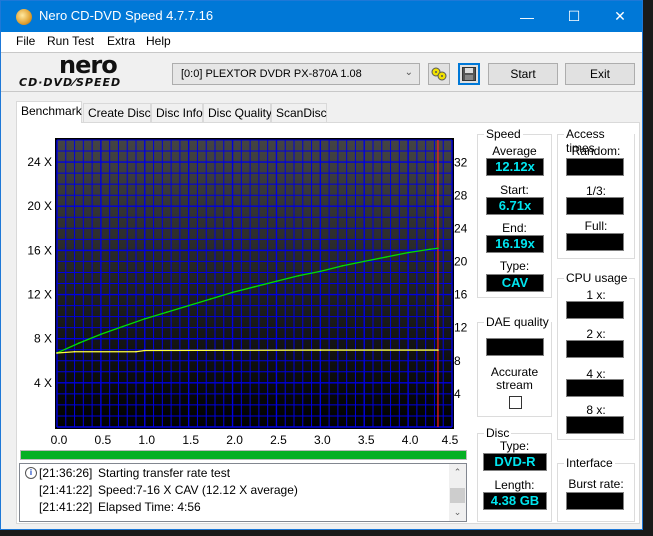  I want to click on floppy-disk-icon, so click(469, 74).